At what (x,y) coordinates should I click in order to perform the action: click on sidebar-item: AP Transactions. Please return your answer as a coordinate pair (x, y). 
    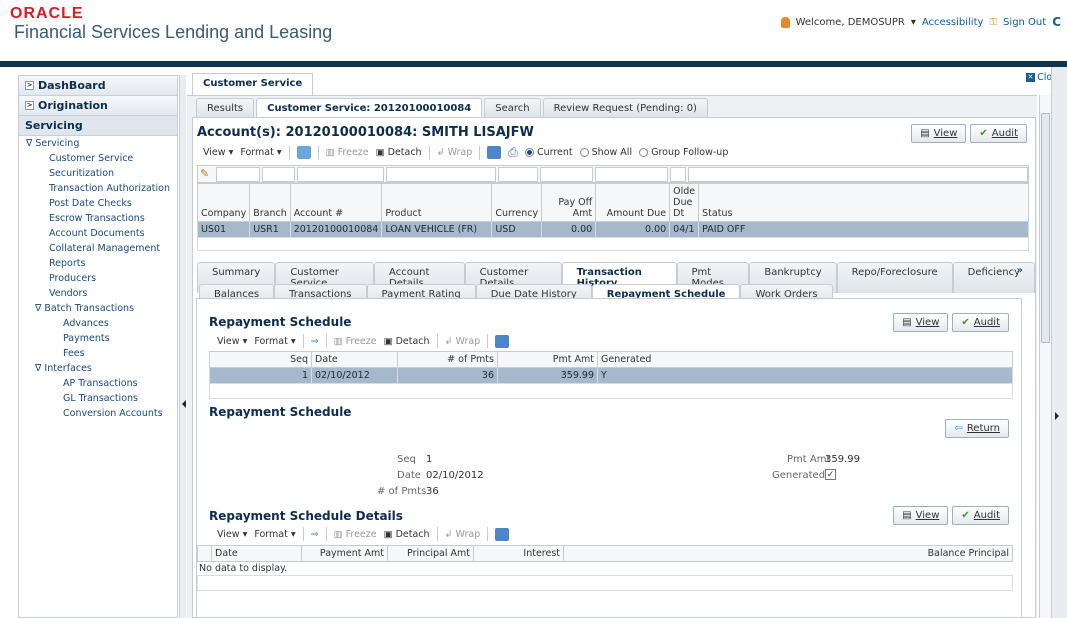
    Looking at the image, I should click on (98, 383).